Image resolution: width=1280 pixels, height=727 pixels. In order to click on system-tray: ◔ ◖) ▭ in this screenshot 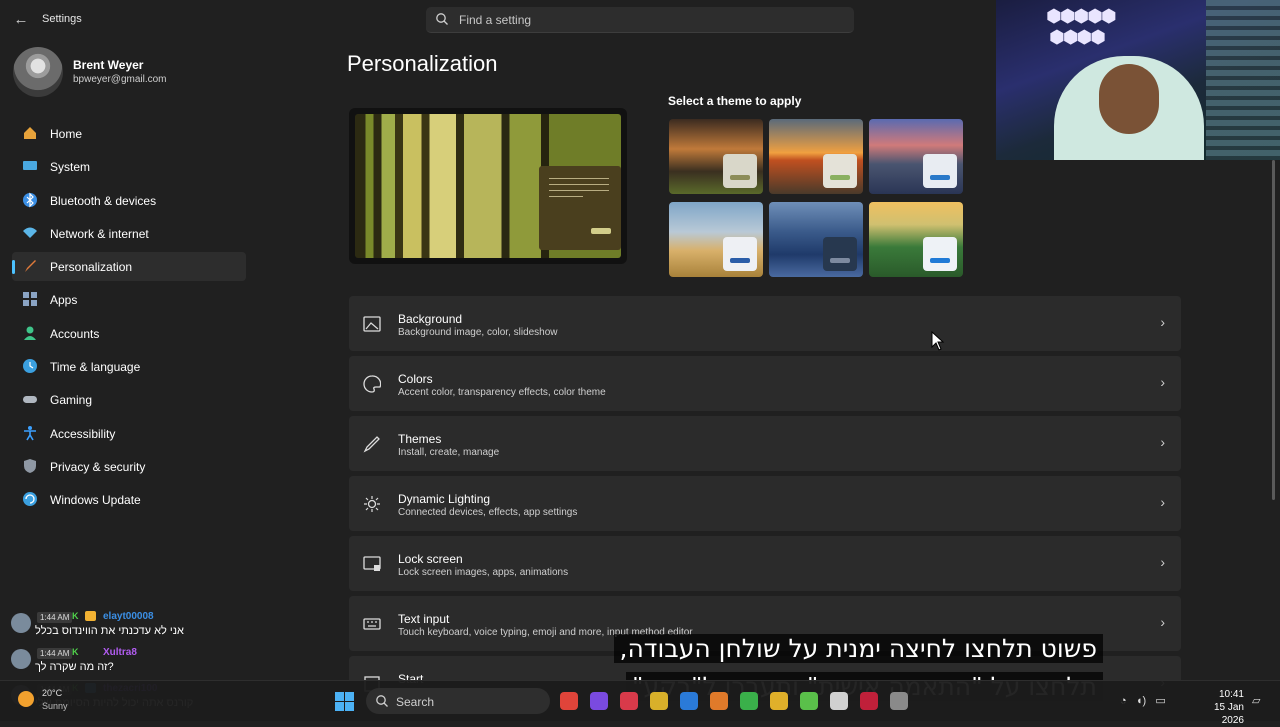, I will do `click(1143, 700)`.